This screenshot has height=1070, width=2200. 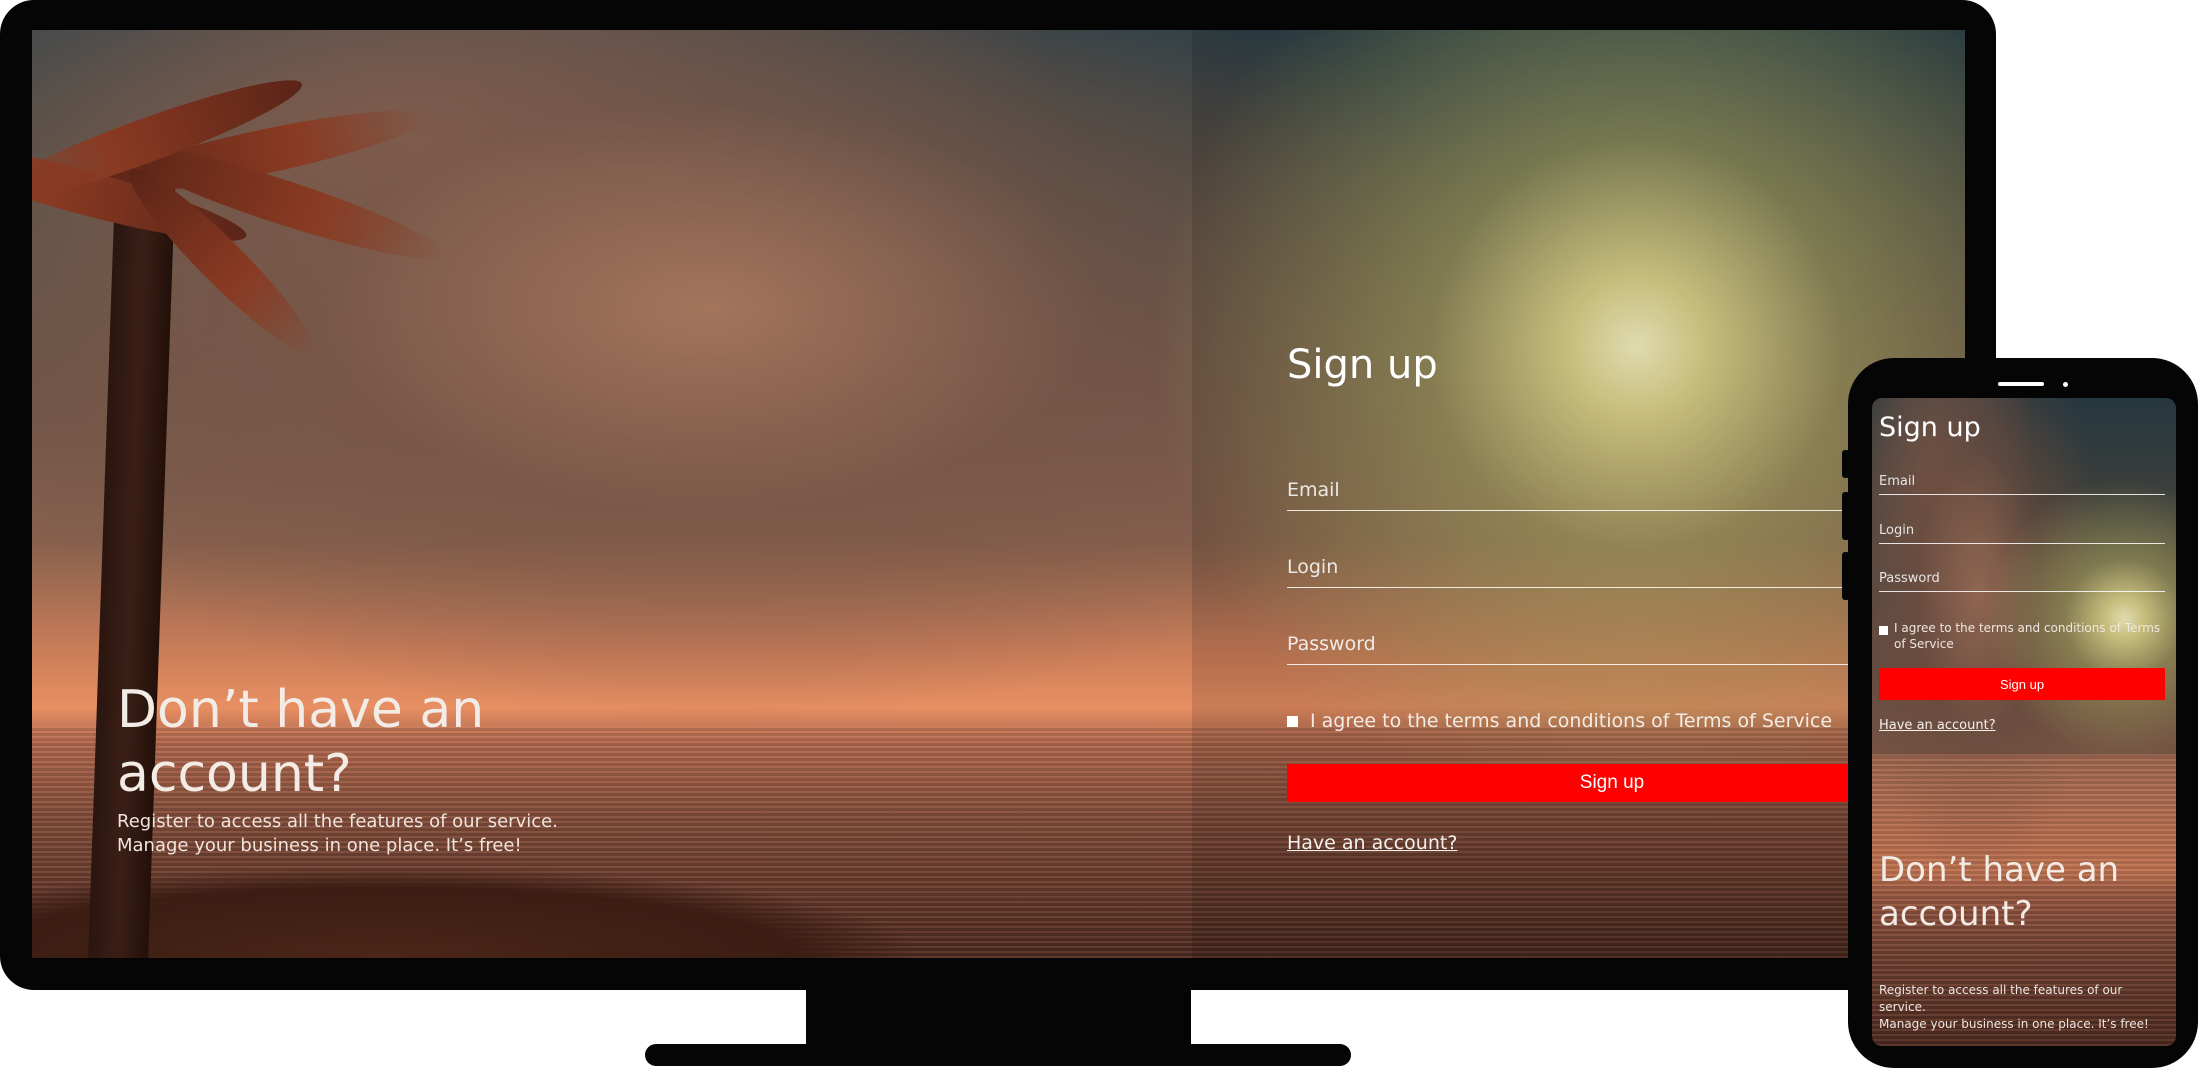 I want to click on mobile-signup-title: Sign up, so click(x=1930, y=427).